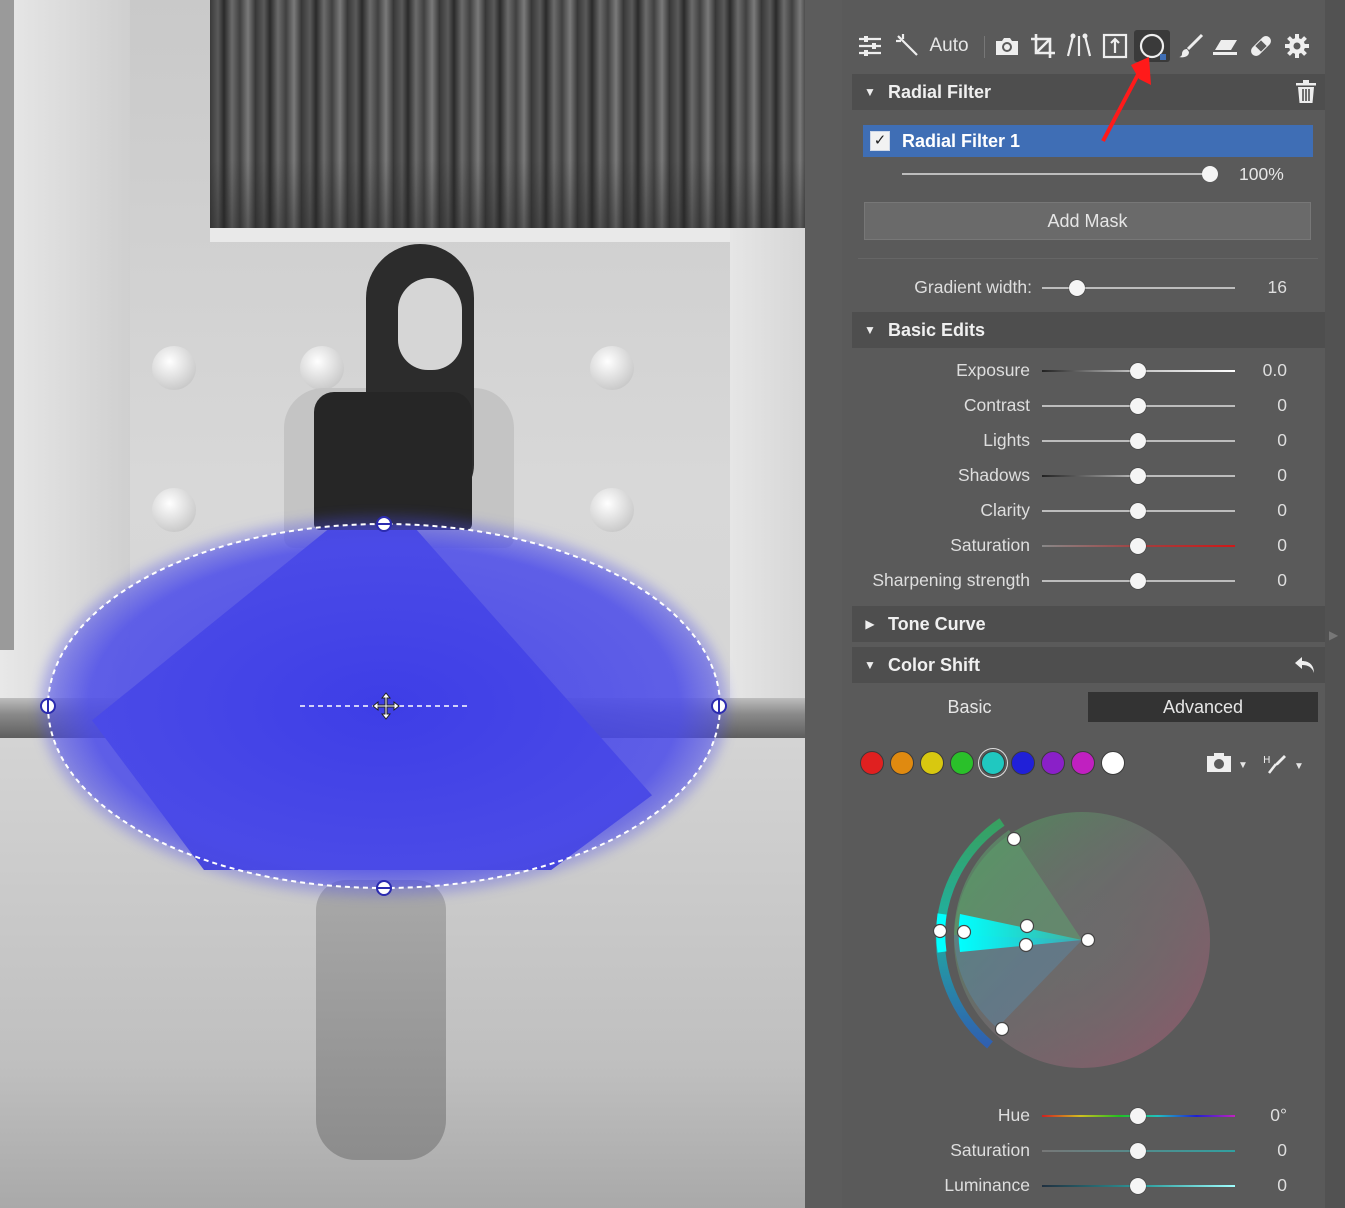  What do you see at coordinates (870, 46) in the screenshot?
I see `adjustments-icon` at bounding box center [870, 46].